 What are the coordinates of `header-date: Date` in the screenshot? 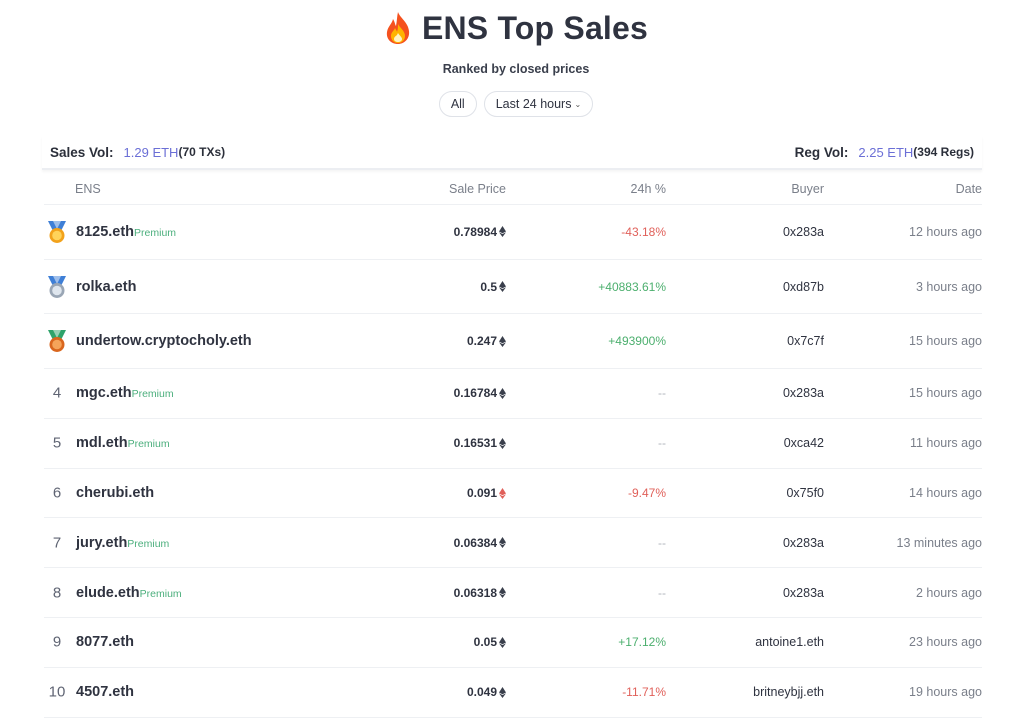 It's located at (968, 189).